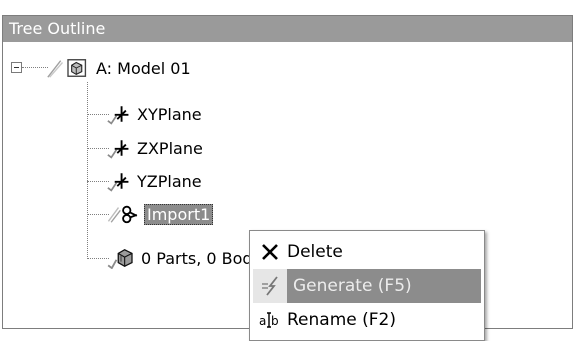 This screenshot has width=578, height=341. I want to click on tree-node-zxplane: ZXPlane, so click(155, 148).